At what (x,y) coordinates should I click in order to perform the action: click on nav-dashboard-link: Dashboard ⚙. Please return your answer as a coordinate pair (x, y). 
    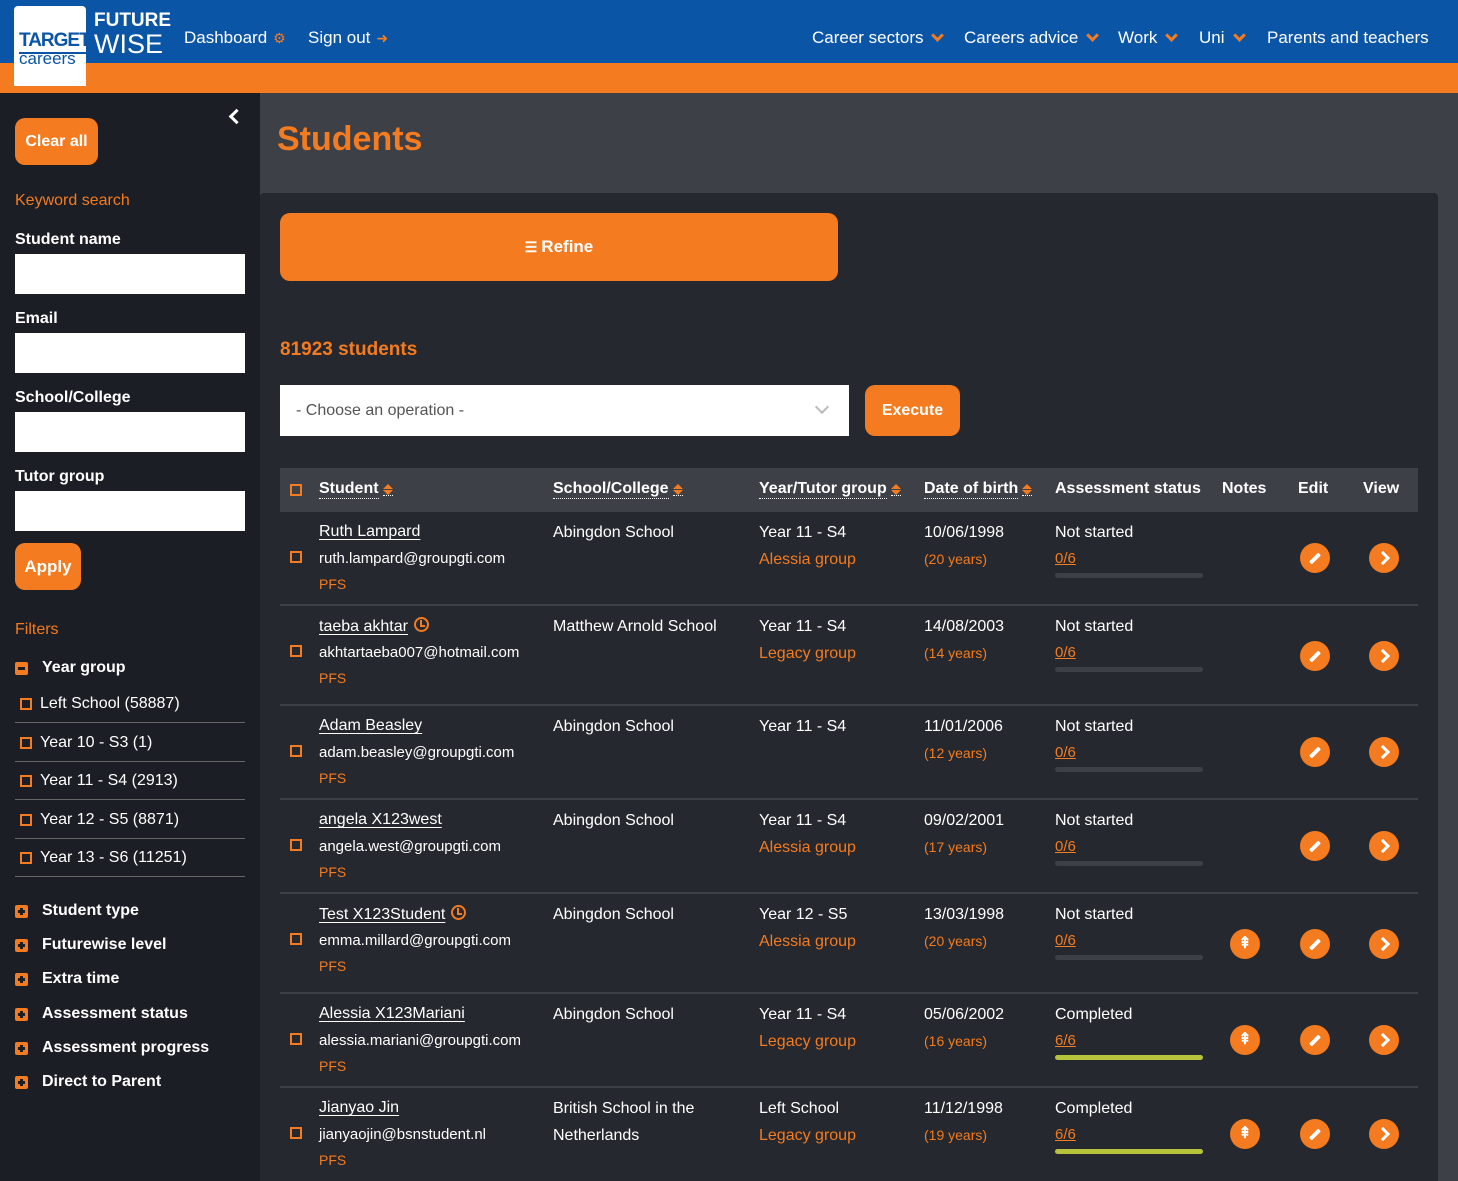
    Looking at the image, I should click on (235, 38).